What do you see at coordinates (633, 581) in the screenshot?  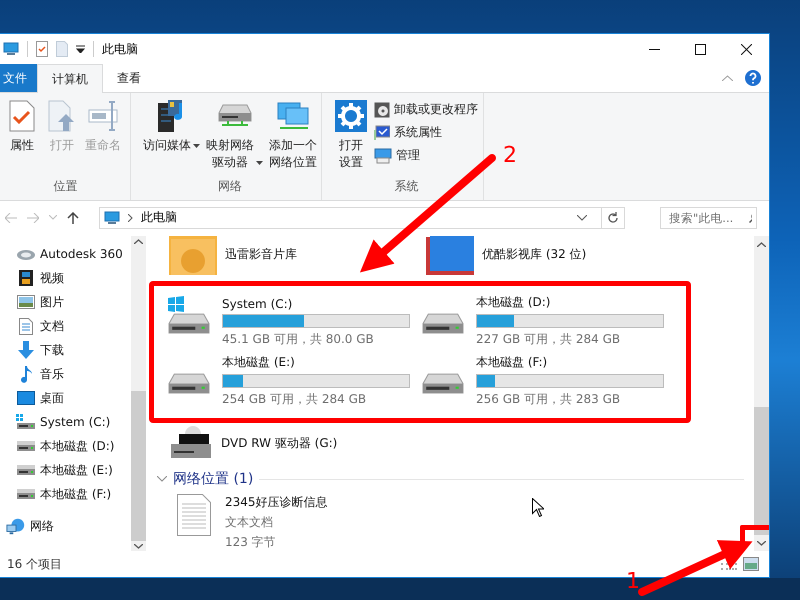 I see `annotation-number: 1` at bounding box center [633, 581].